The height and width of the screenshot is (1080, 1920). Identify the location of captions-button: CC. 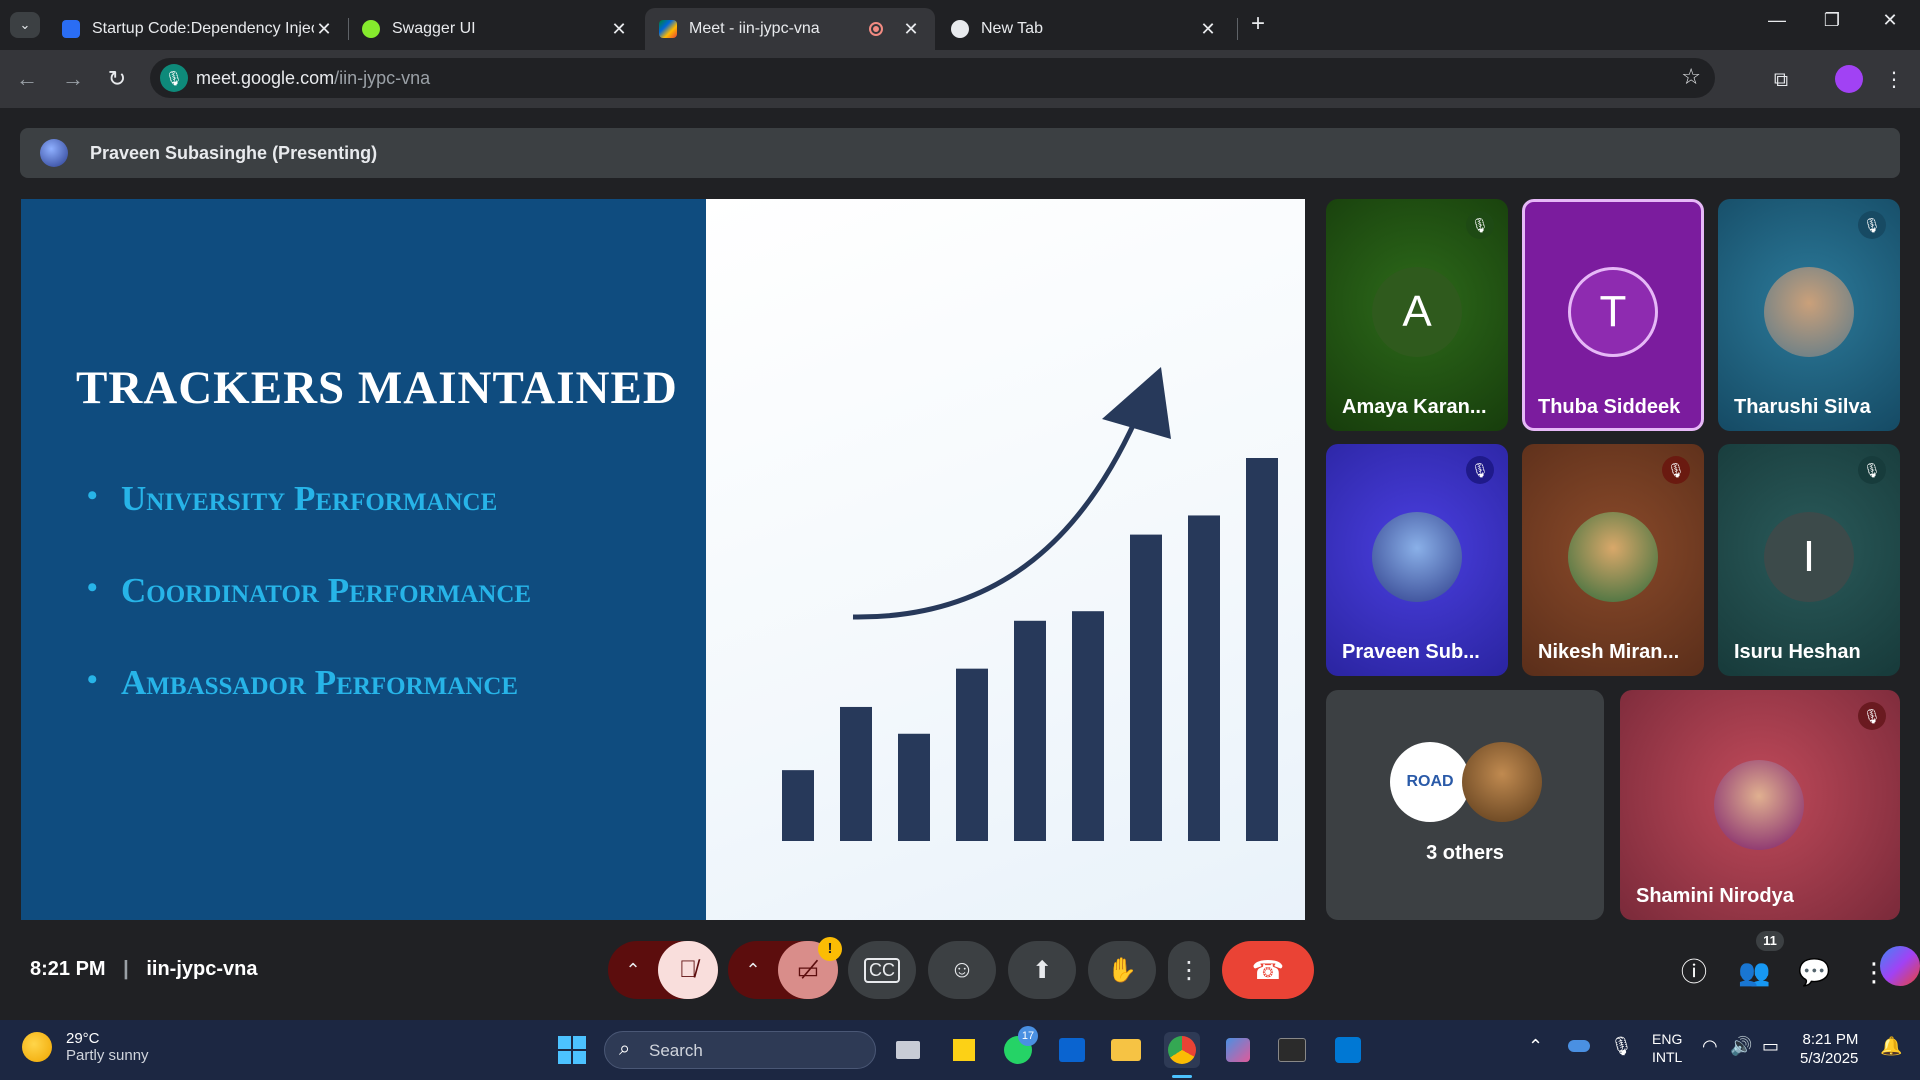
(882, 970).